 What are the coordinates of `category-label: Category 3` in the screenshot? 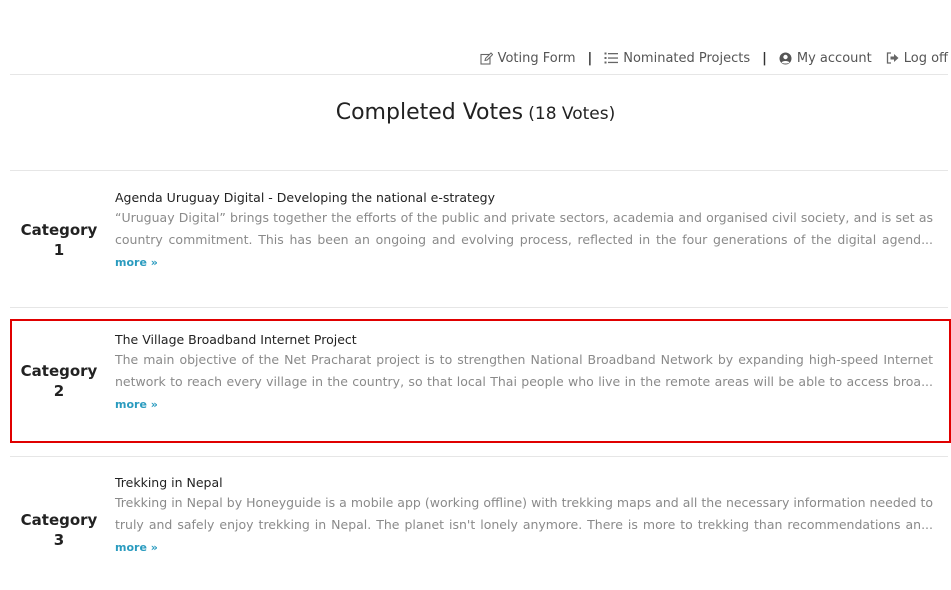 It's located at (59, 530).